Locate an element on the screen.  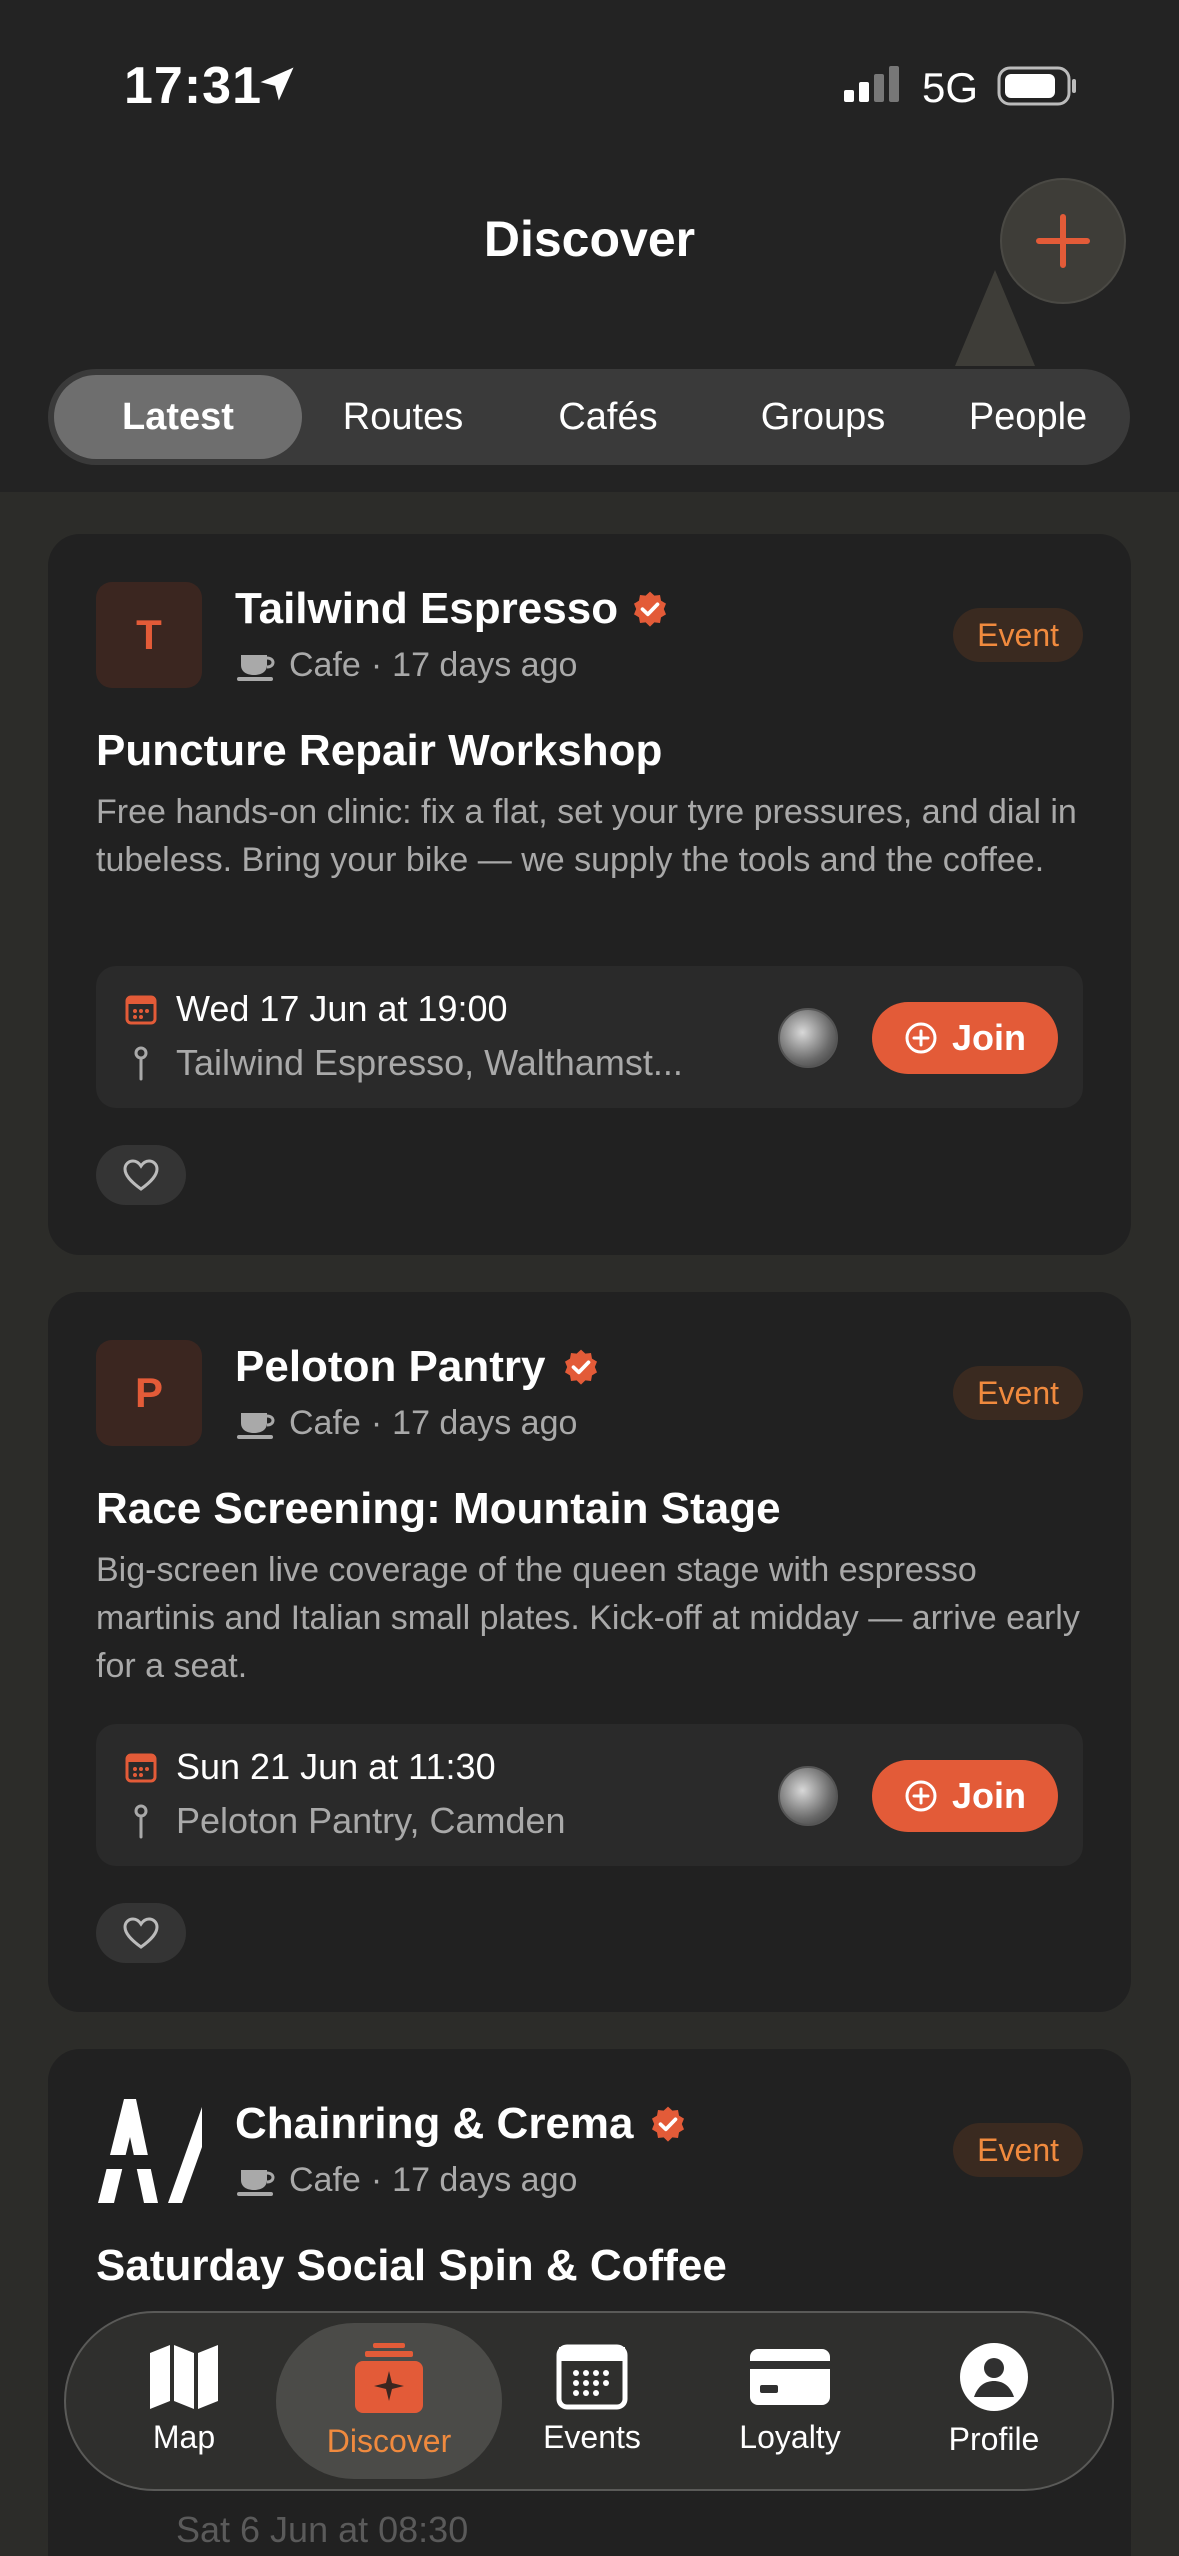
org-avatar: T is located at coordinates (149, 635).